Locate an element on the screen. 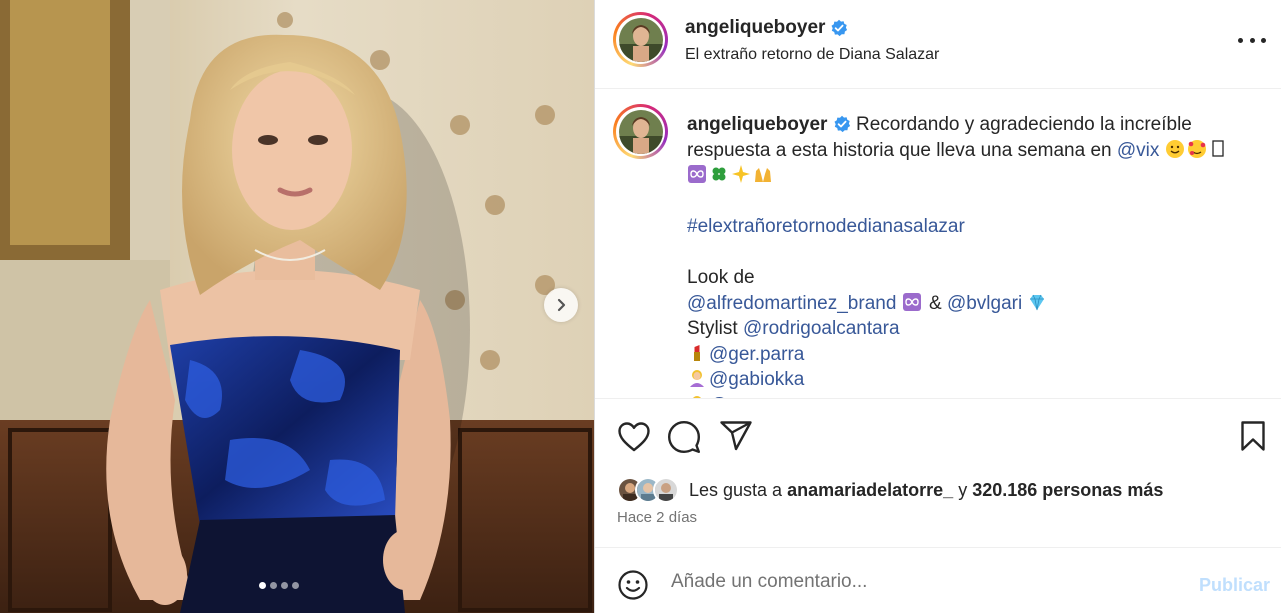 The height and width of the screenshot is (613, 1281). gem-stone-emoji-icon is located at coordinates (1037, 302).